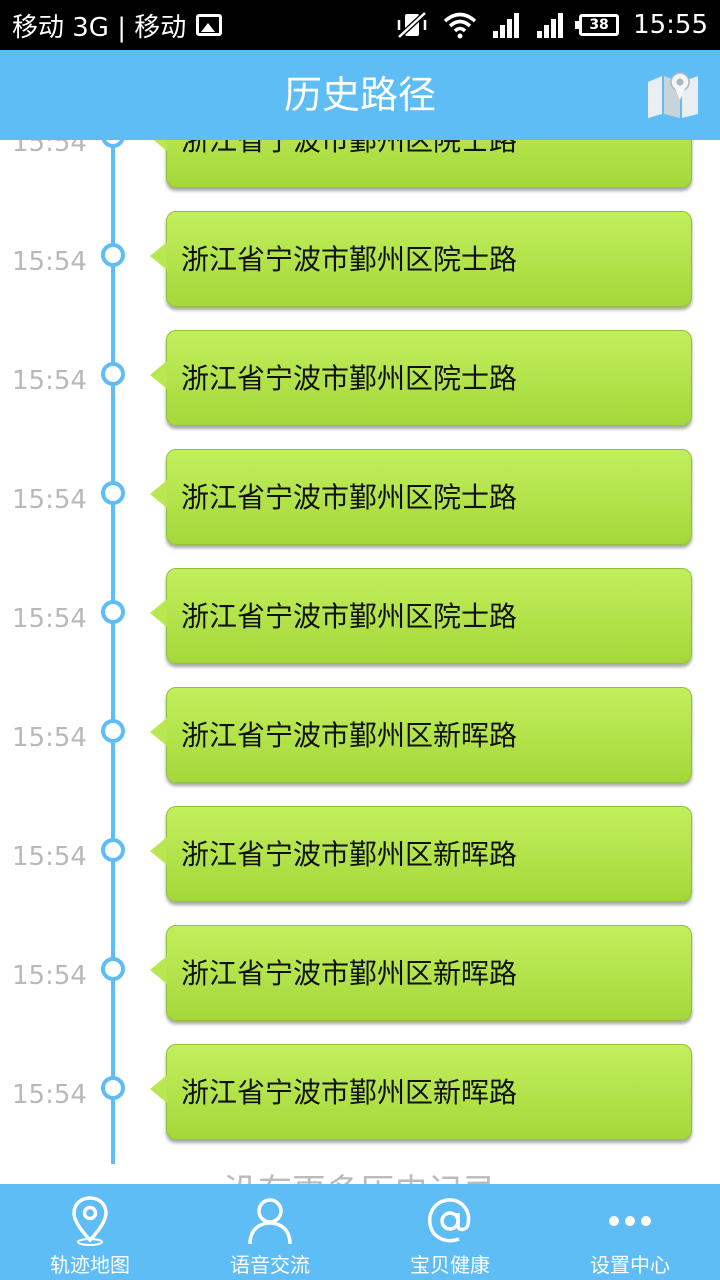  I want to click on nav-label: 语音交流, so click(270, 1265).